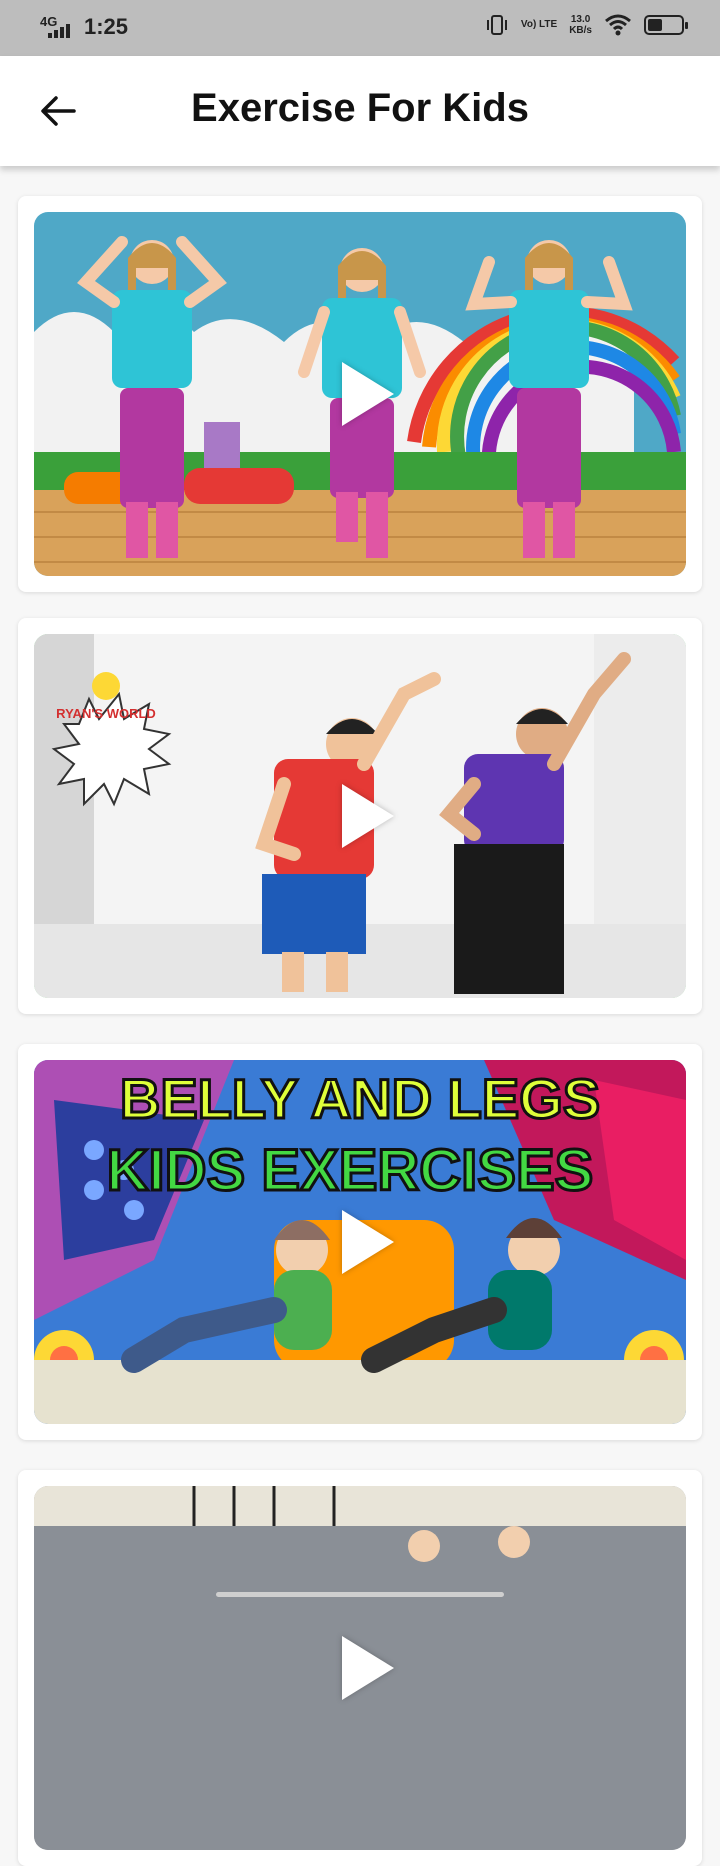 This screenshot has width=720, height=1866. I want to click on app-bar: Exercise For Kids, so click(360, 111).